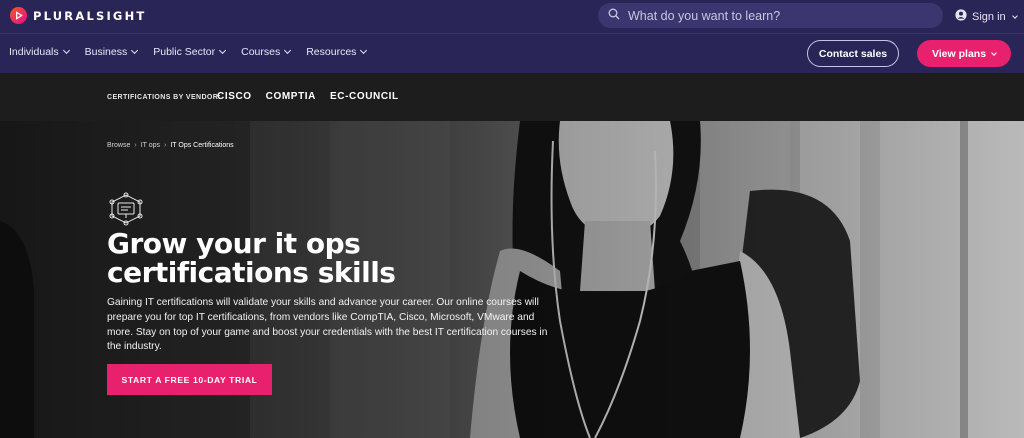 The image size is (1024, 438). I want to click on nav-item-label: Public Sector, so click(184, 52).